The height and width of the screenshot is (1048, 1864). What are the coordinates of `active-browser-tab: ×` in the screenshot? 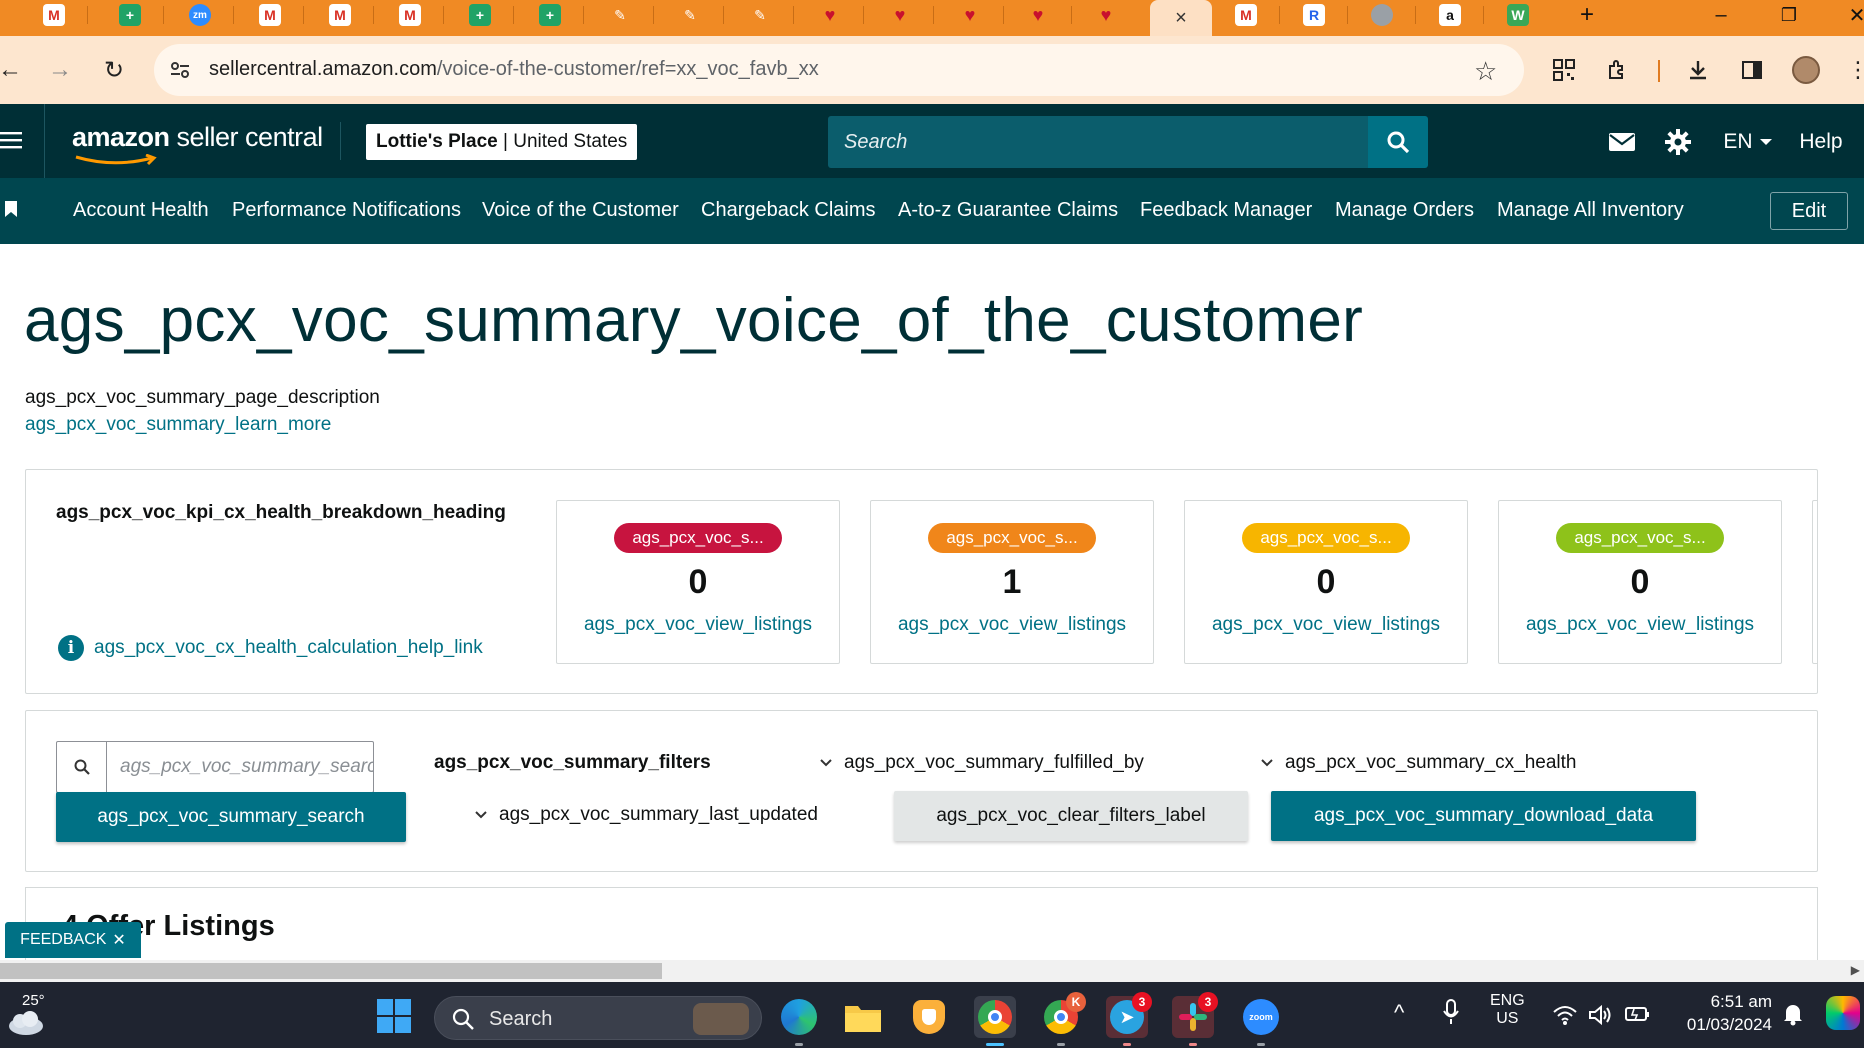 It's located at (1181, 18).